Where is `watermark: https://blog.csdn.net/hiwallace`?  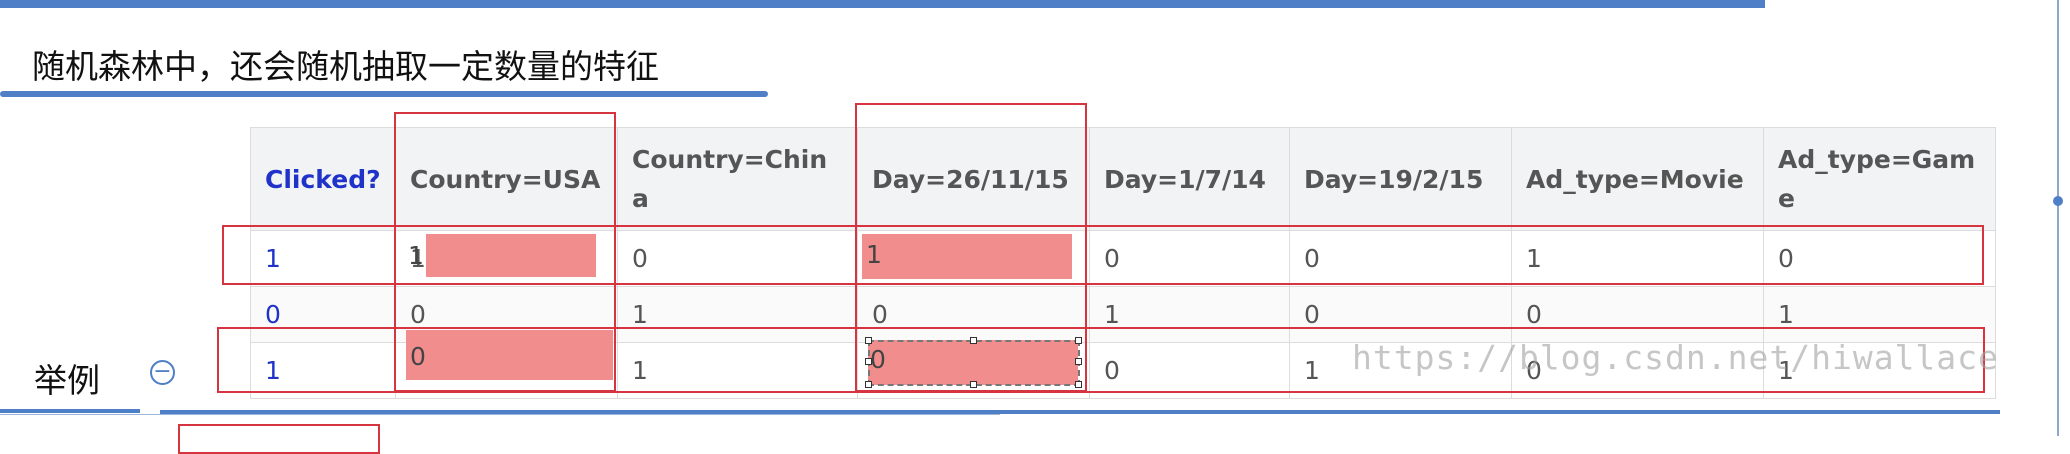
watermark: https://blog.csdn.net/hiwallace is located at coordinates (1675, 357).